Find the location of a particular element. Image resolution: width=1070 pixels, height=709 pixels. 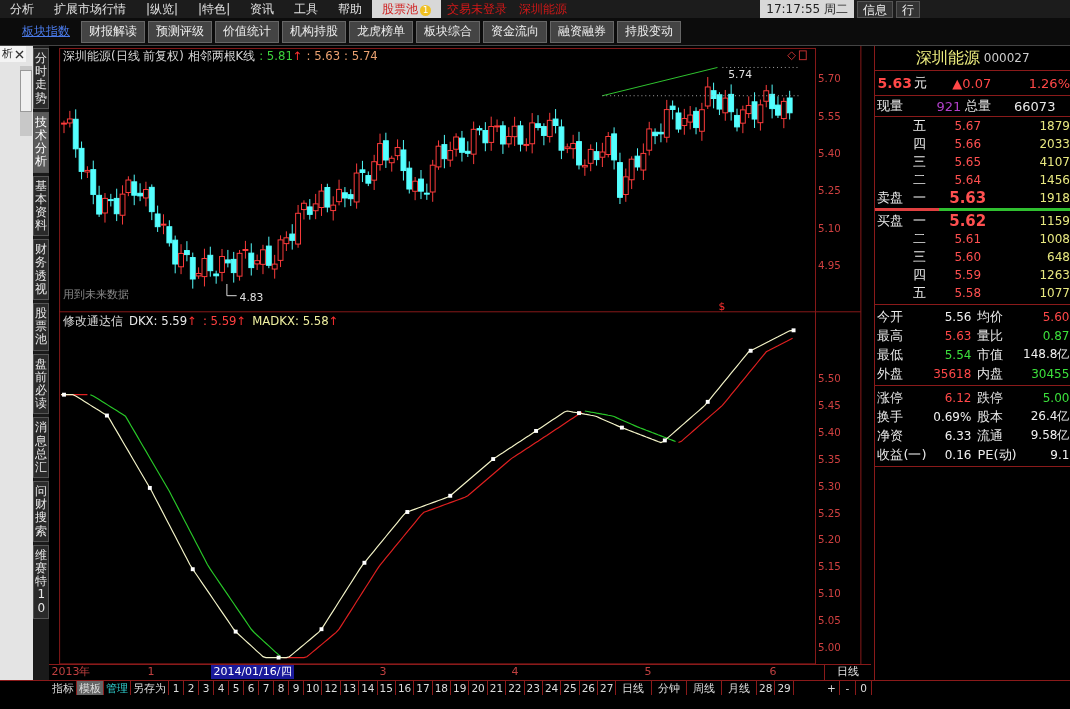

menu-item: 股票池 1 is located at coordinates (407, 9).